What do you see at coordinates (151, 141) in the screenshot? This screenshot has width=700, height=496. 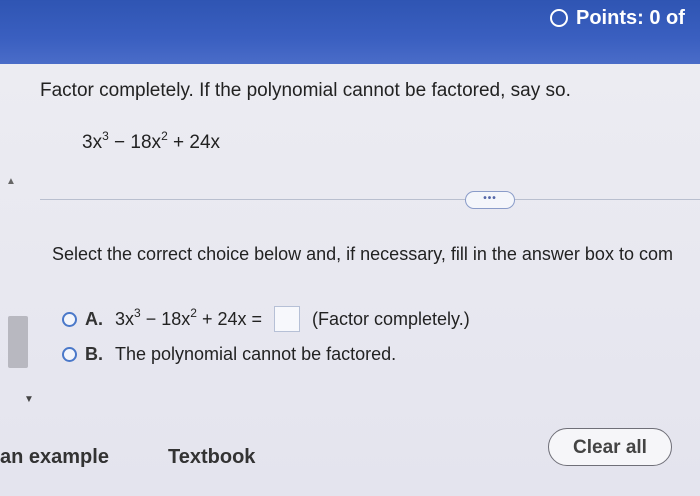 I see `polynomial-expression: 3x3 − 18x2 + 24x` at bounding box center [151, 141].